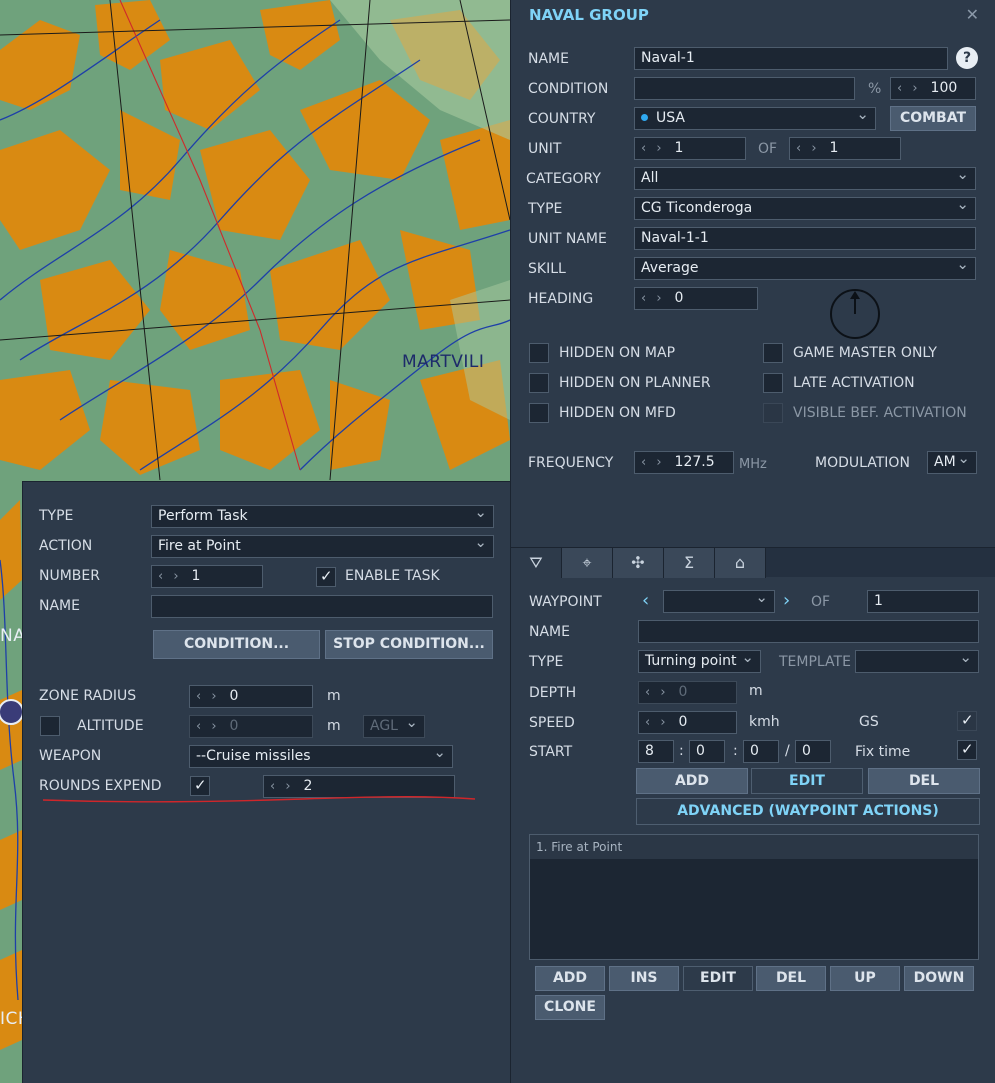 Image resolution: width=995 pixels, height=1083 pixels. Describe the element at coordinates (551, 752) in the screenshot. I see `start-label: START` at that location.